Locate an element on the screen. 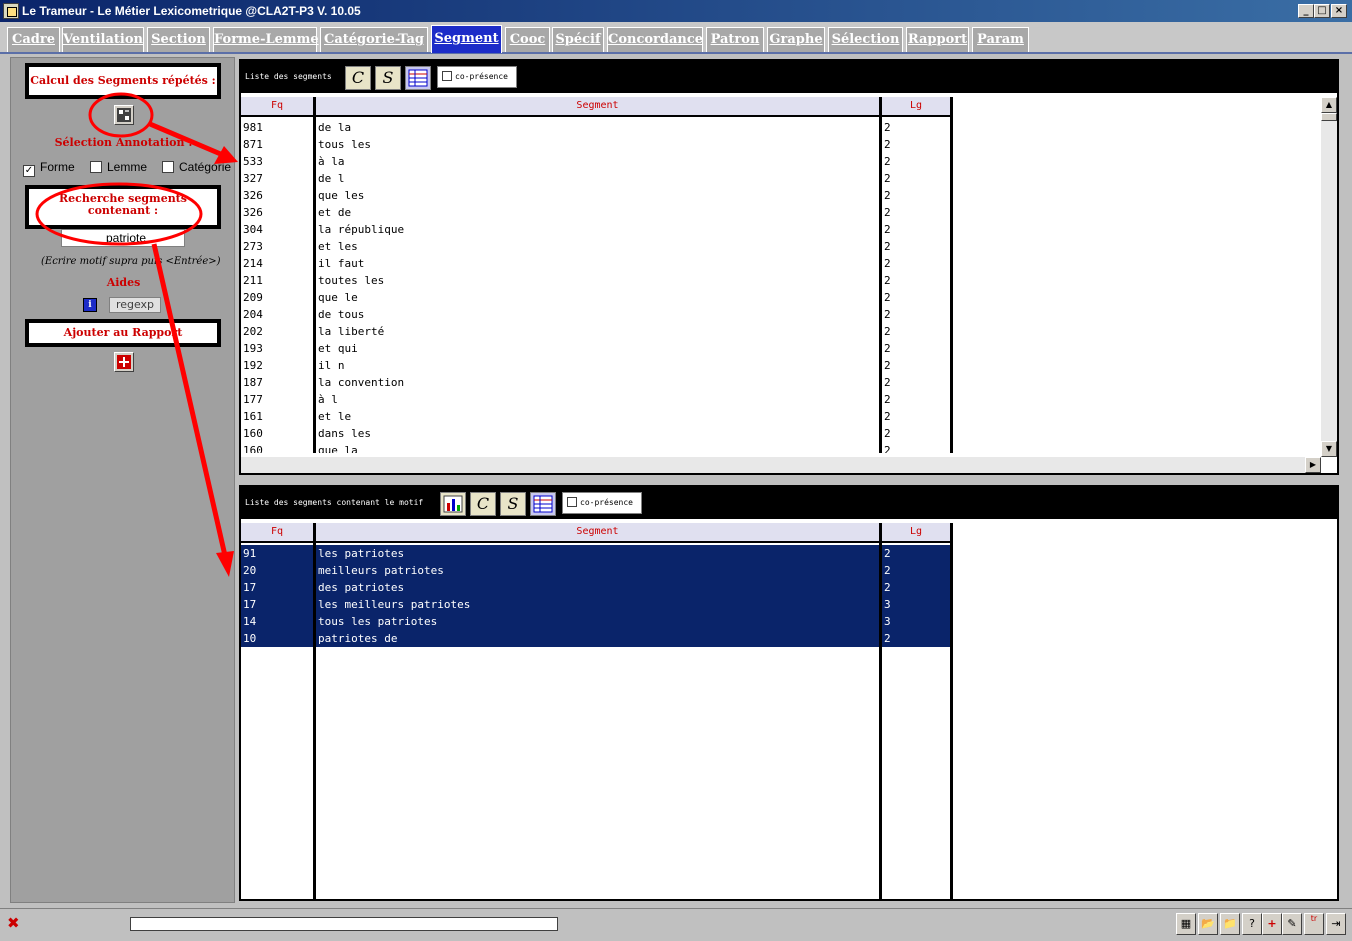 This screenshot has height=941, width=1352. table-row: 17 les meilleurs patriotes 3 is located at coordinates (596, 604).